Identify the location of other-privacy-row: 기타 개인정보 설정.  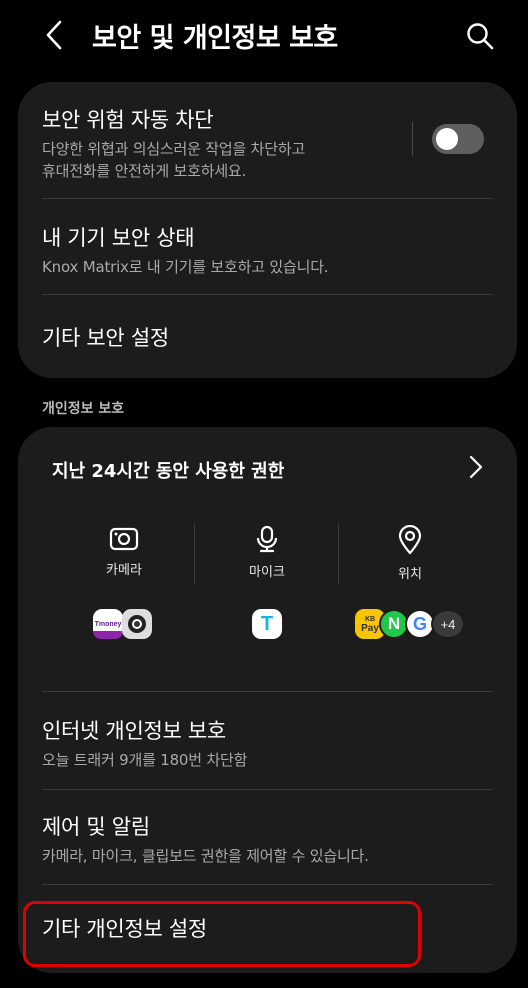
(267, 928).